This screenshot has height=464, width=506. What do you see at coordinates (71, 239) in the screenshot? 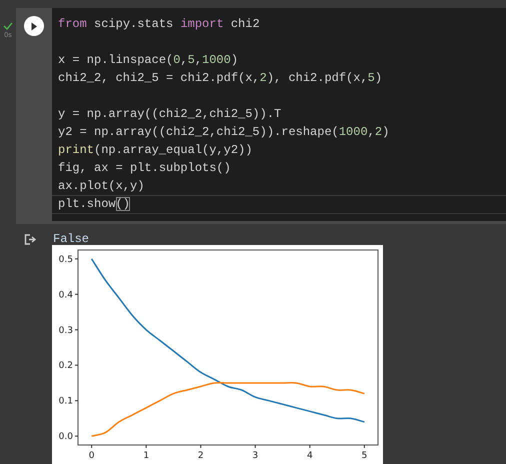
I see `output-text: False` at bounding box center [71, 239].